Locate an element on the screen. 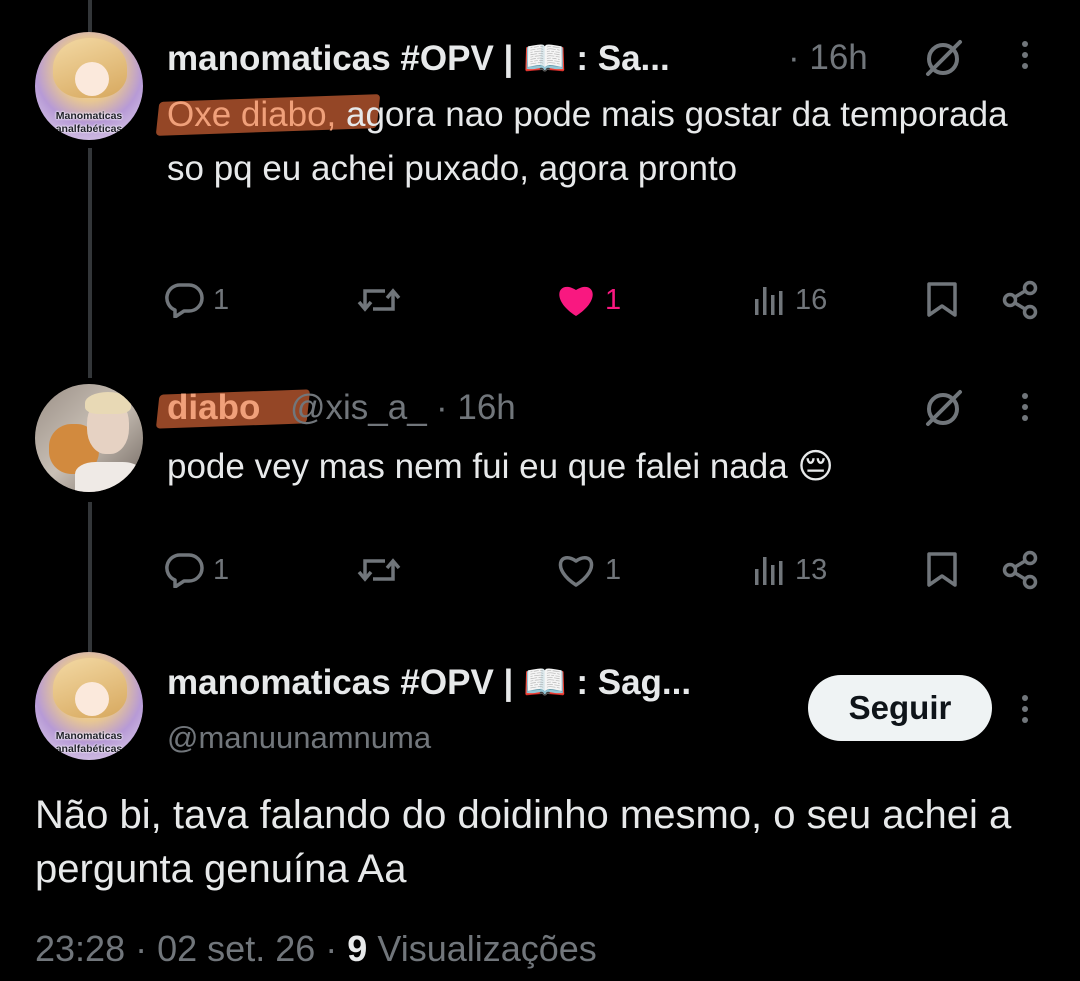 This screenshot has height=981, width=1080. follow-button: Seguir is located at coordinates (900, 708).